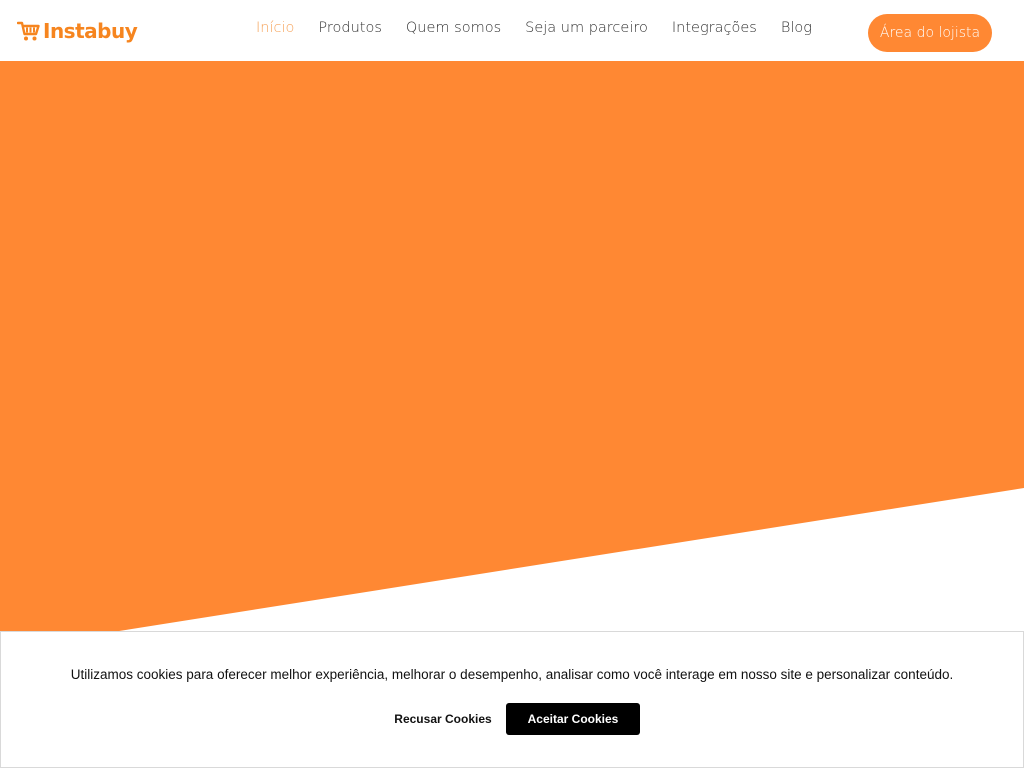 The image size is (1024, 768). Describe the element at coordinates (714, 28) in the screenshot. I see `nav-item-integracoes: Integrações` at that location.